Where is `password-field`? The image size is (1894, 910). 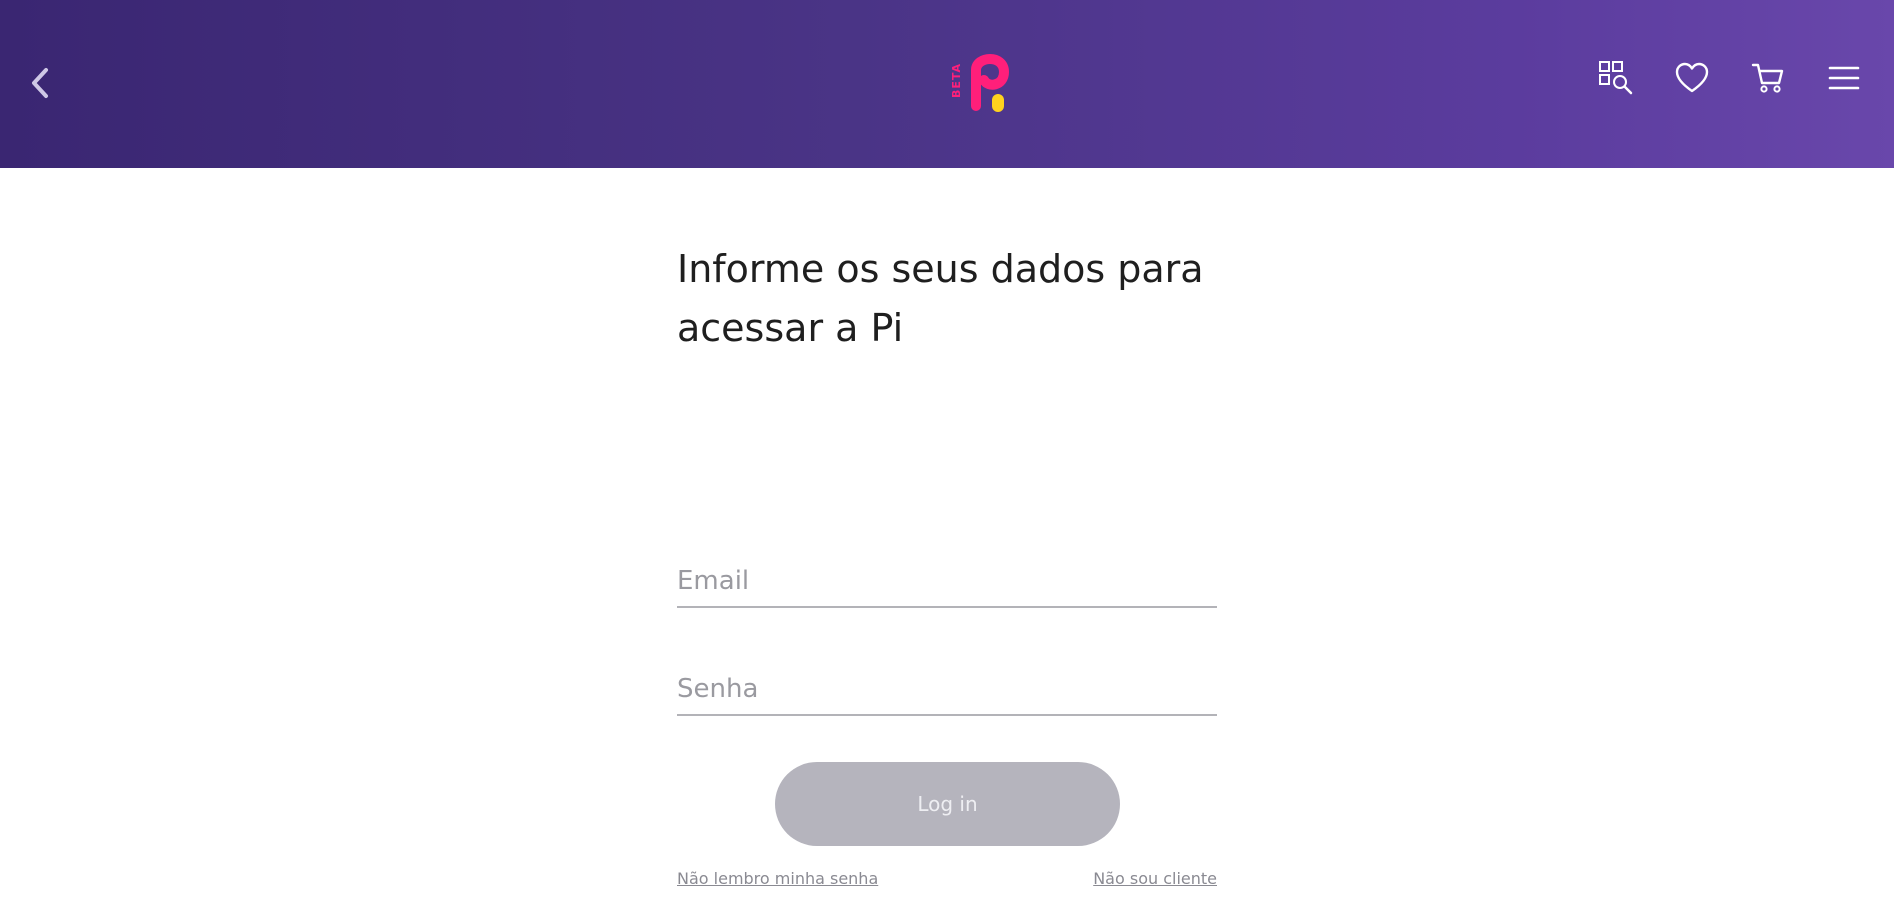
password-field is located at coordinates (947, 686).